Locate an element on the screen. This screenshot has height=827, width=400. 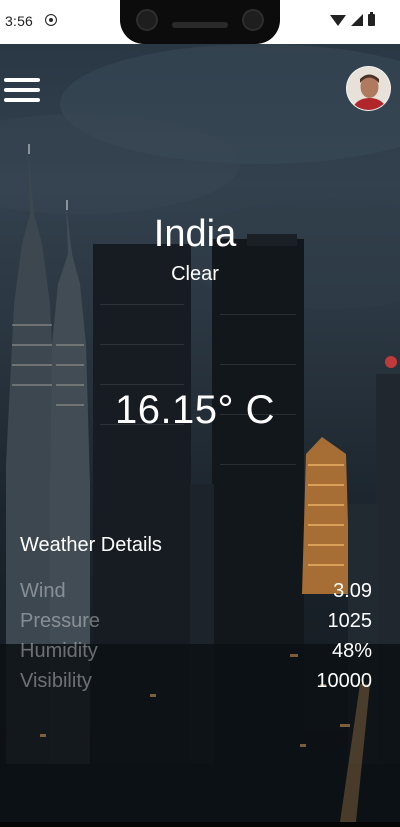
detail-row-wind: Wind 3.09 is located at coordinates (196, 593).